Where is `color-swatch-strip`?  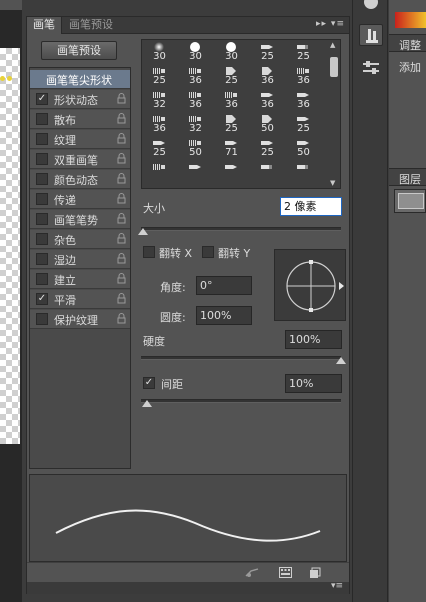 color-swatch-strip is located at coordinates (410, 20).